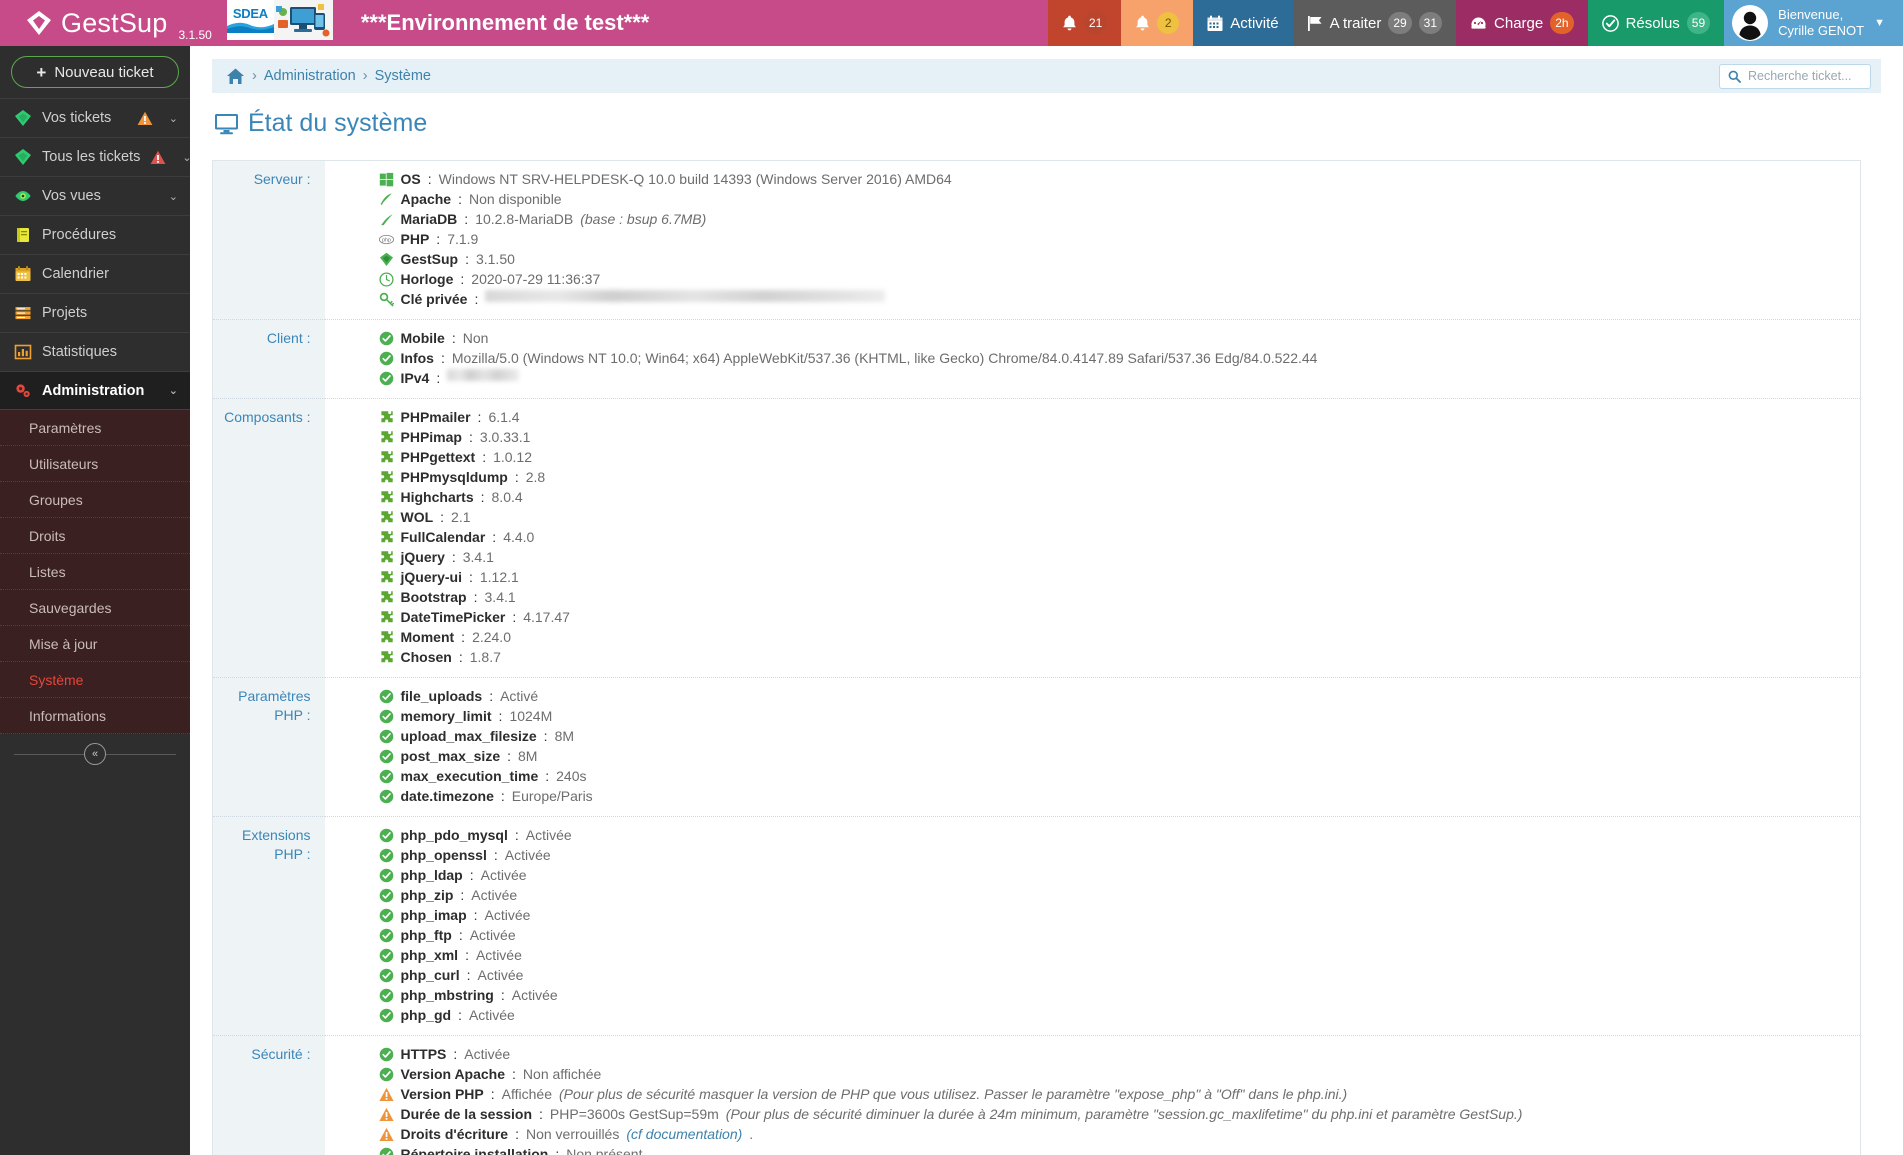 The width and height of the screenshot is (1903, 1155). Describe the element at coordinates (1879, 23) in the screenshot. I see `chevron-down-icon: ▼` at that location.